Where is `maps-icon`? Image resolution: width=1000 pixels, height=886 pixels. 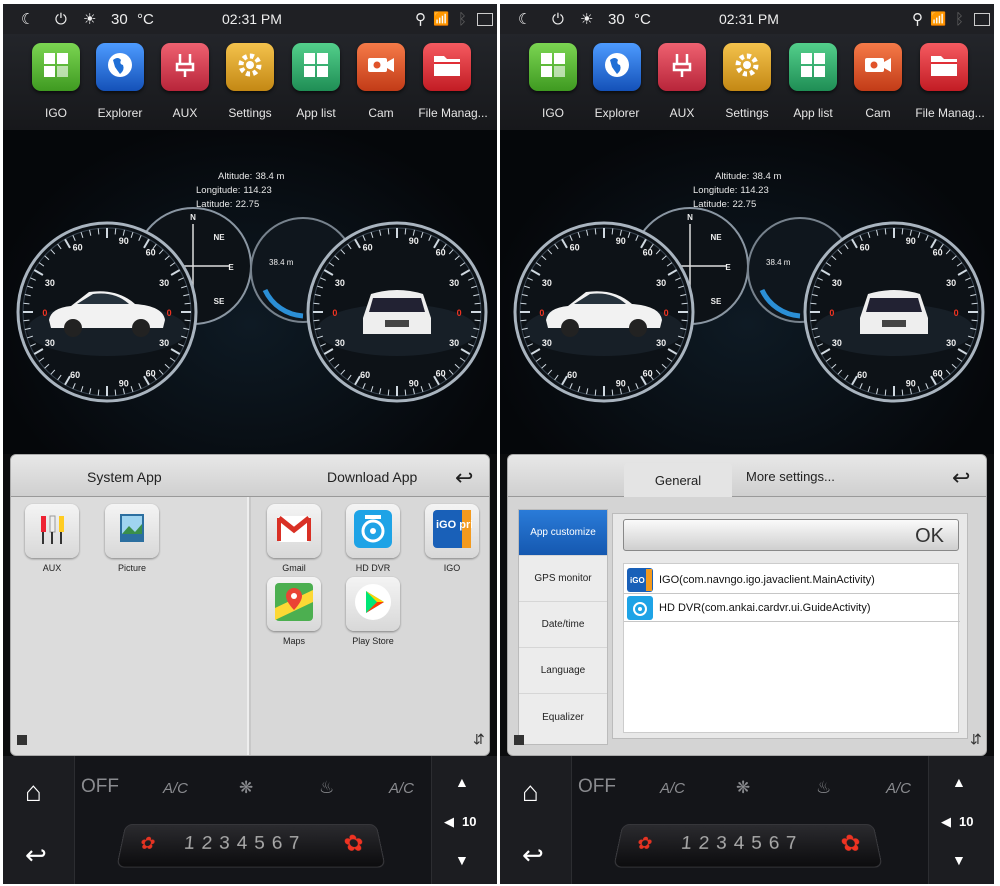
maps-icon is located at coordinates (294, 604).